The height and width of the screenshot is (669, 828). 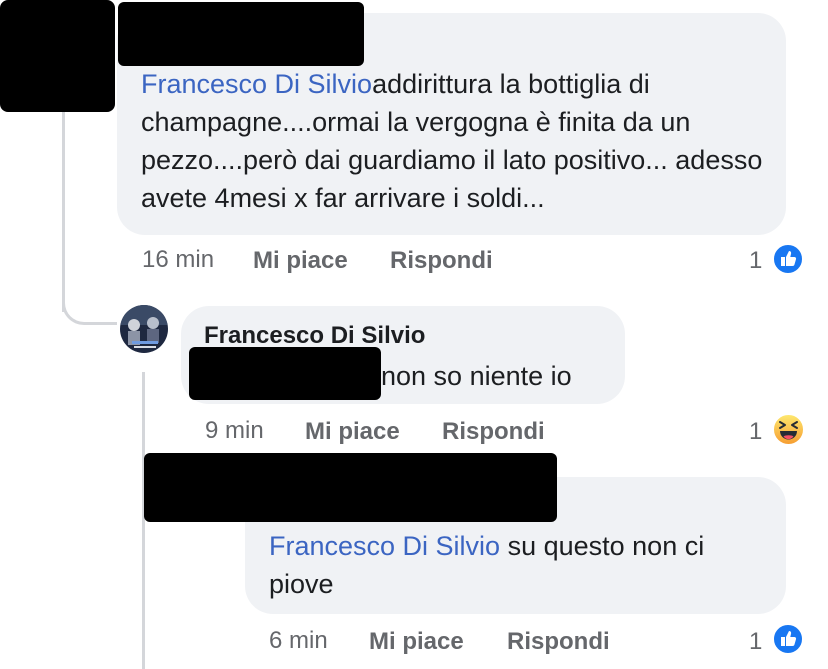 What do you see at coordinates (89, 308) in the screenshot?
I see `thread-connector` at bounding box center [89, 308].